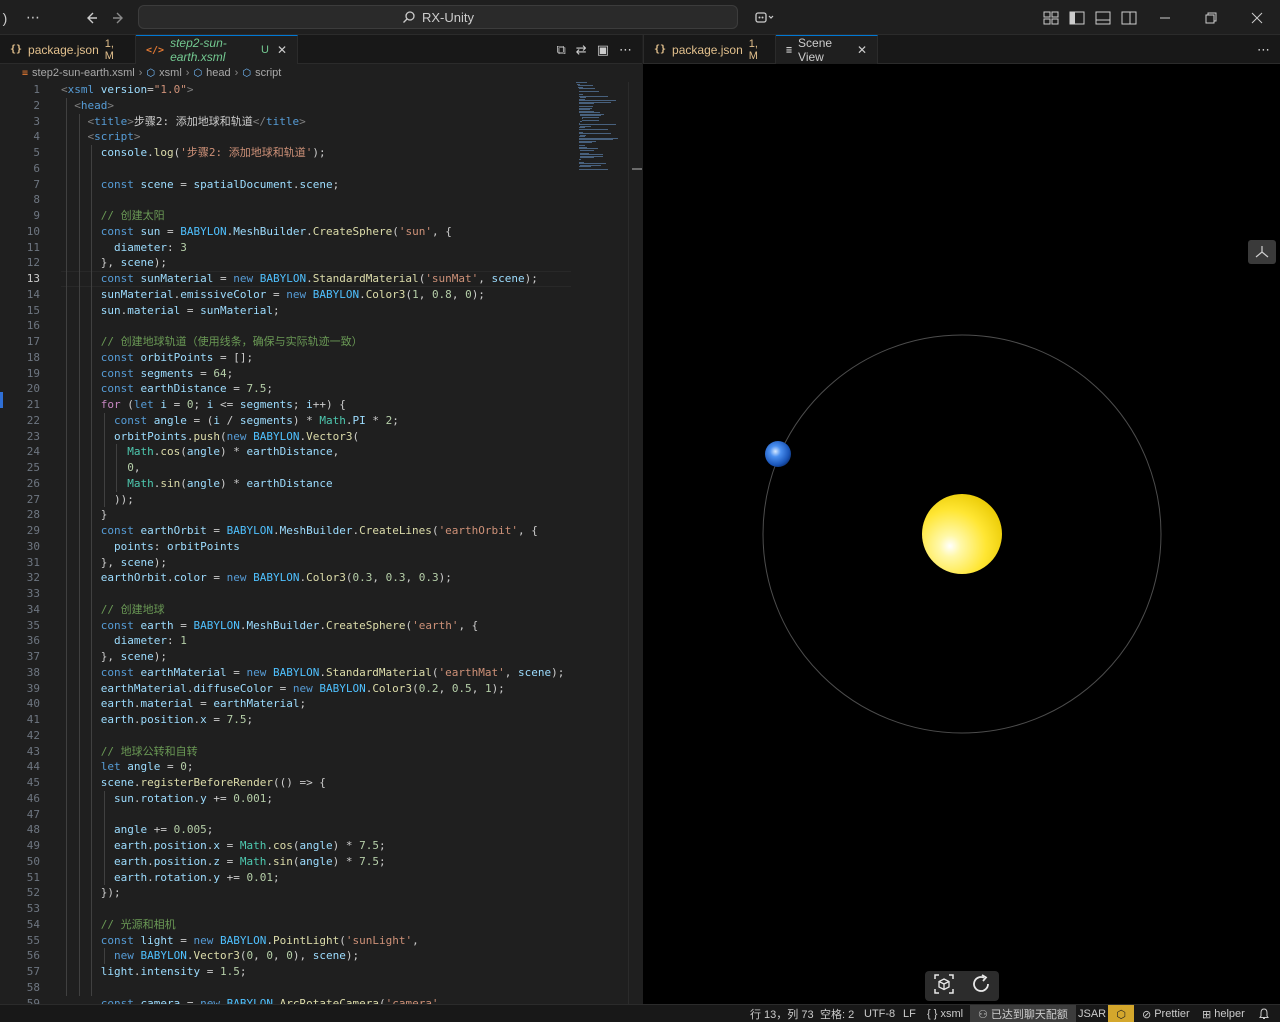  I want to click on jsar-status: JSAR, so click(1092, 1013).